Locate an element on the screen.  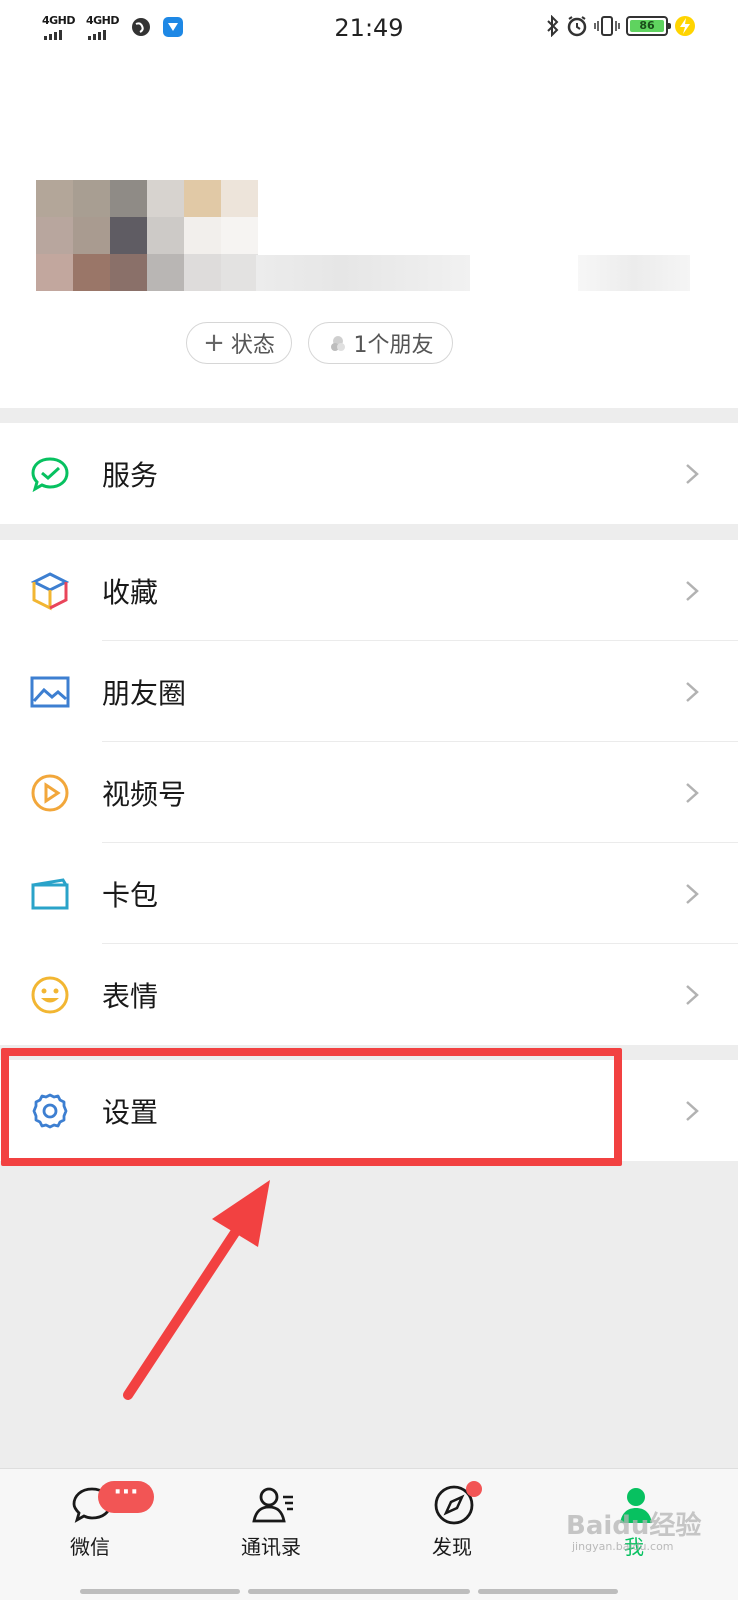
tab-label: 通讯录 is located at coordinates (271, 1547).